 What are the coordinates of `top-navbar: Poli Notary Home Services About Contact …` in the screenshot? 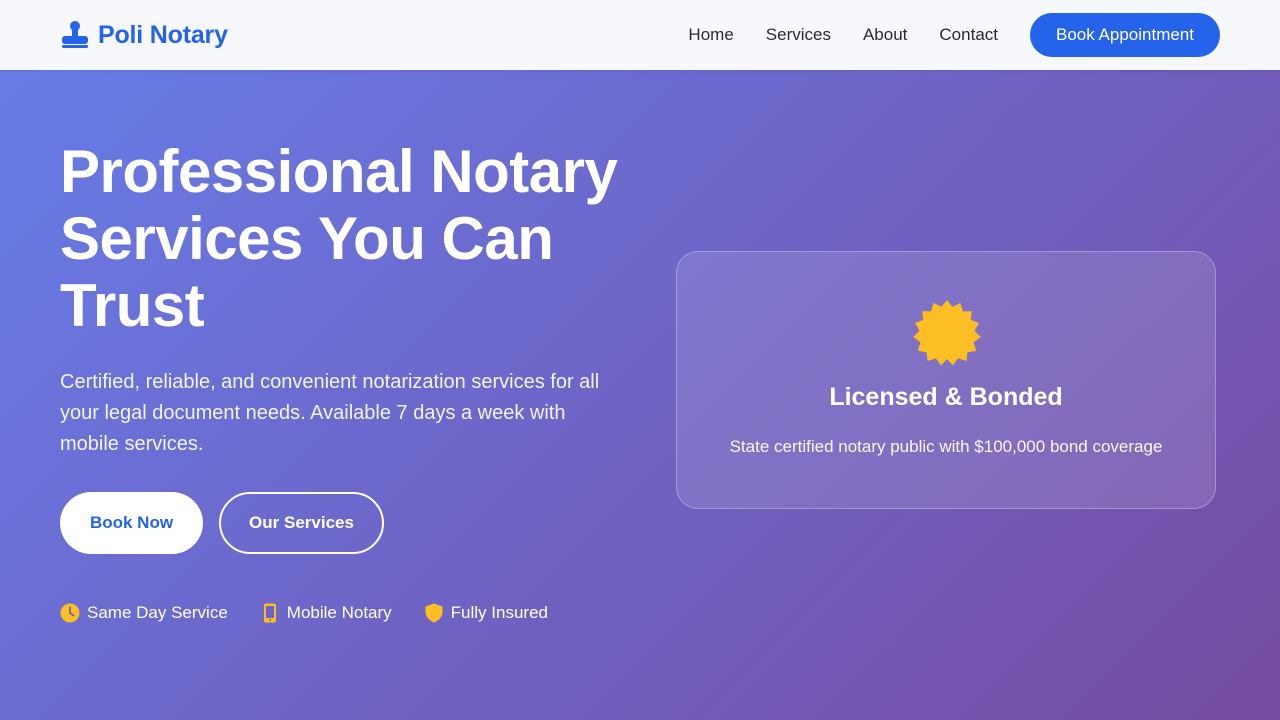 It's located at (640, 35).